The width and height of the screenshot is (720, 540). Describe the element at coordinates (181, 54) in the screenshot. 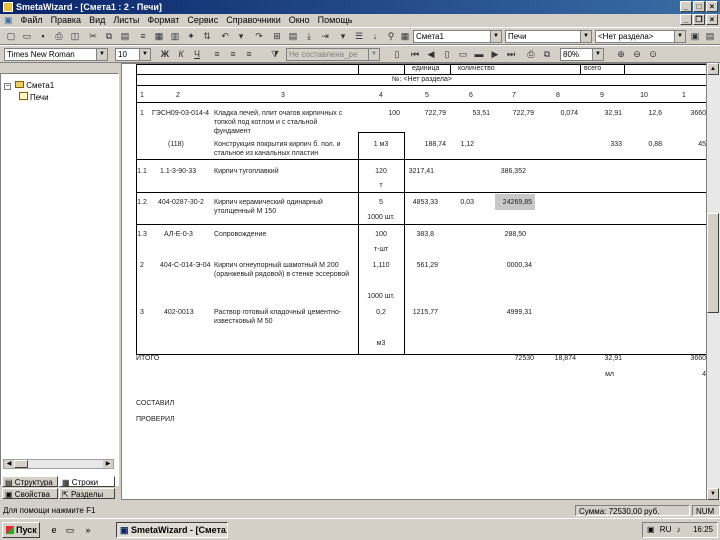

I see `italic-icon: К` at that location.